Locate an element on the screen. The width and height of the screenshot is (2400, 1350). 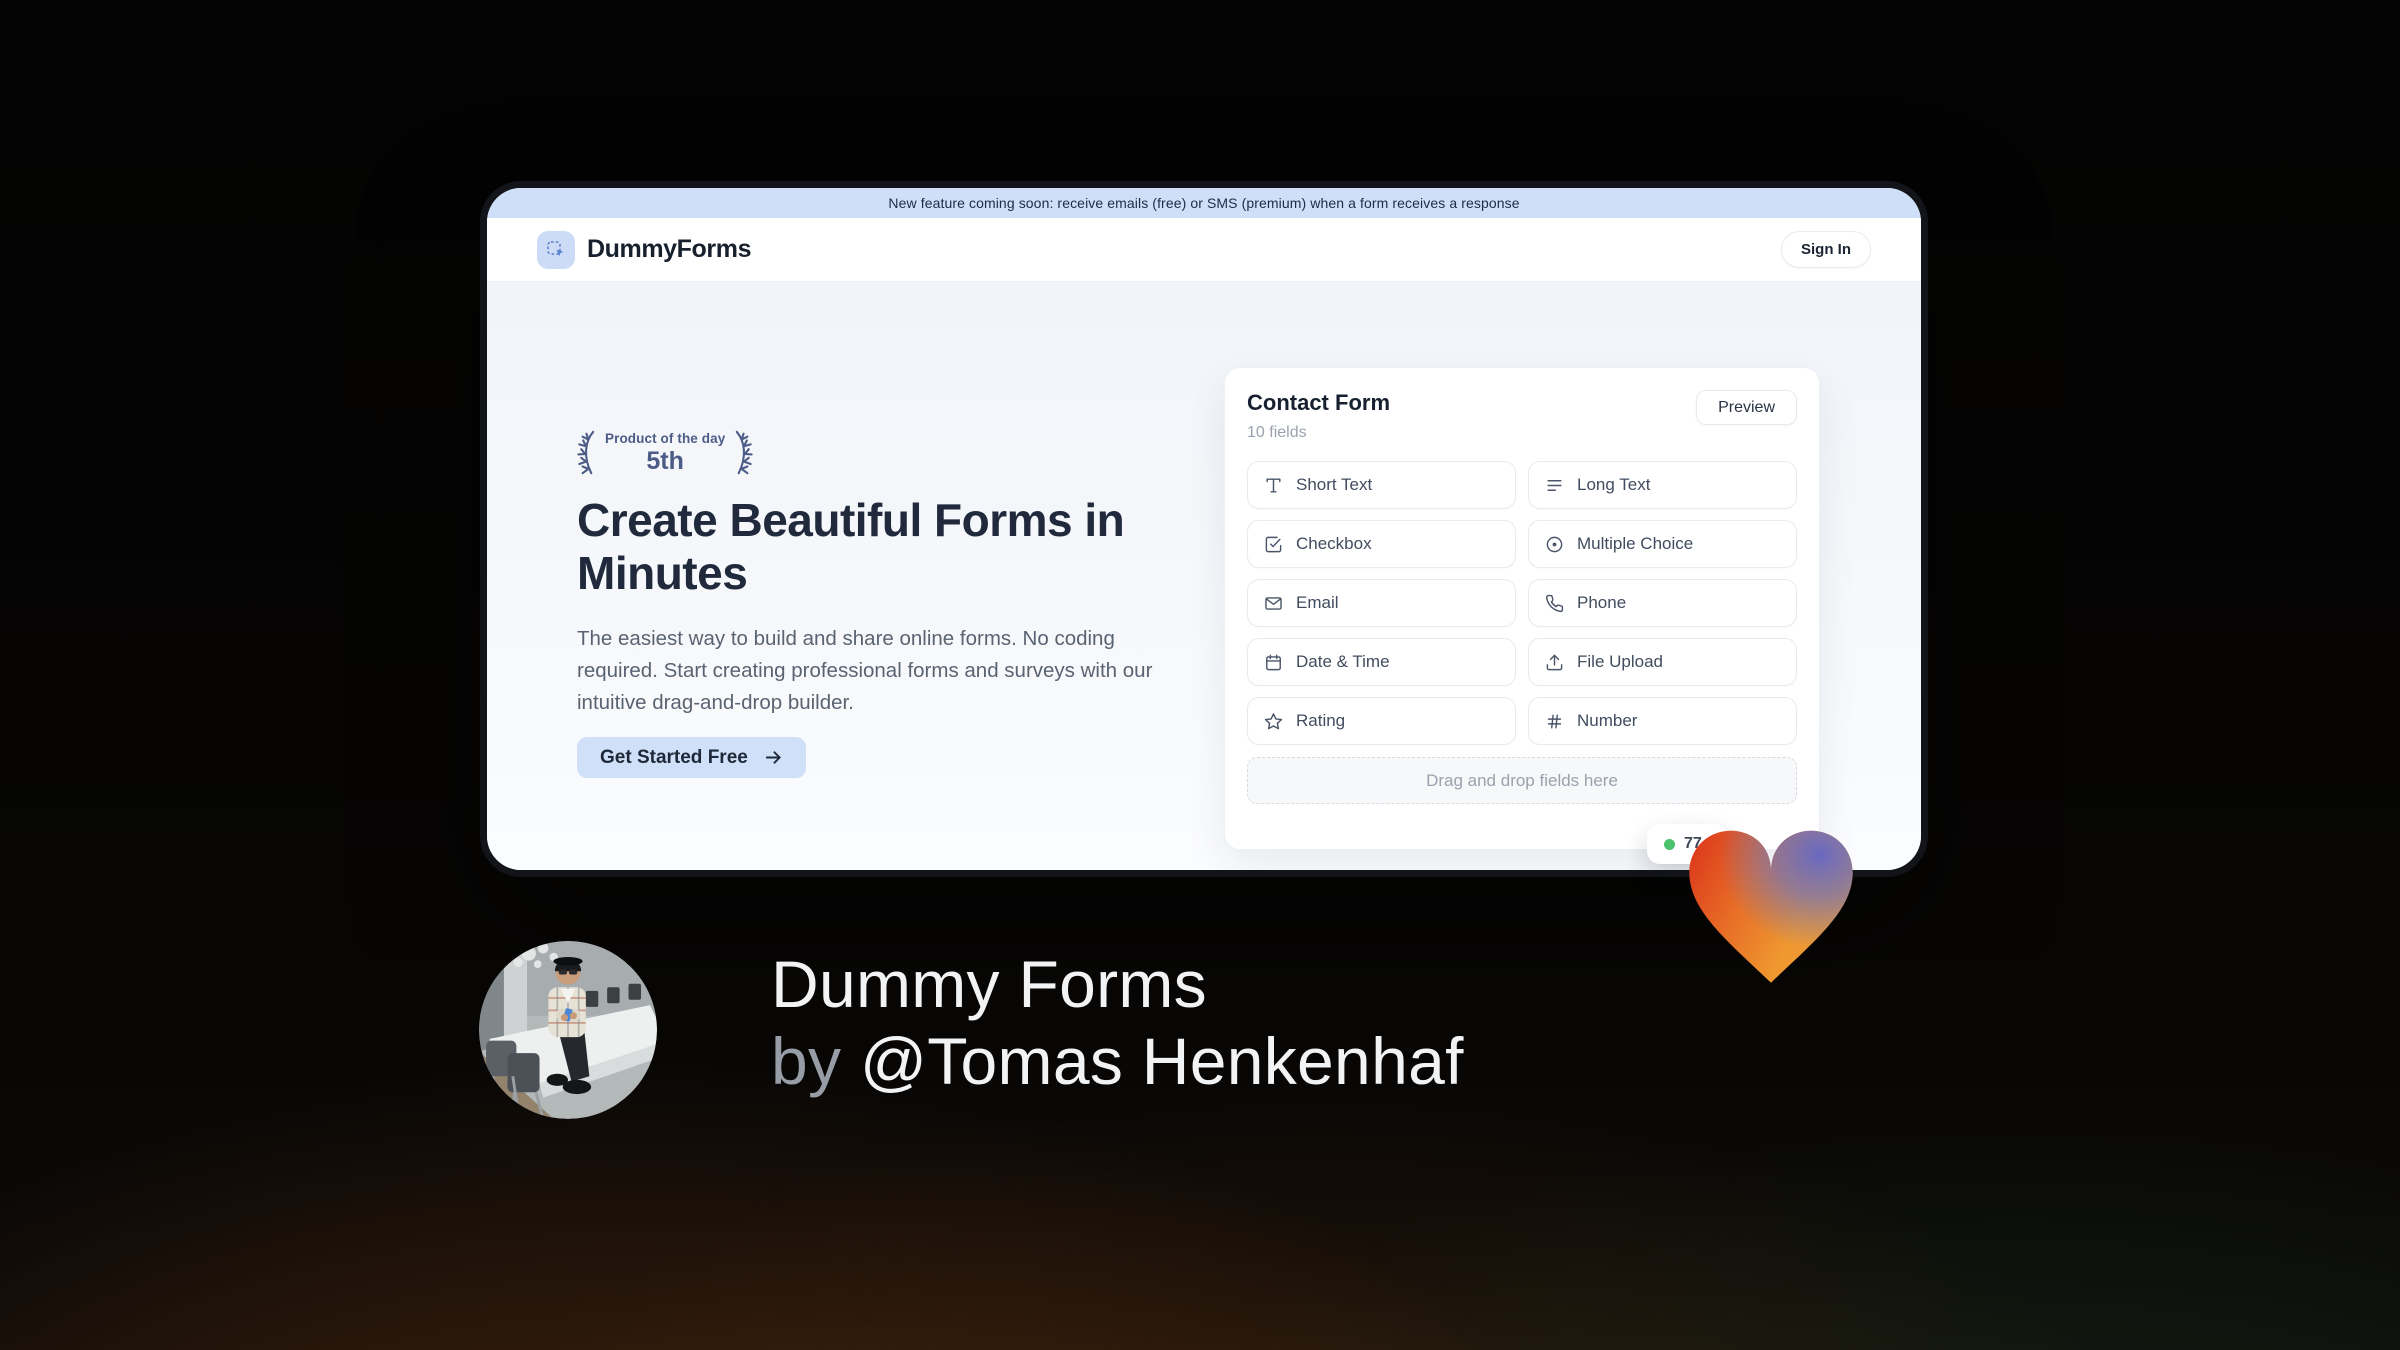
get-started-button: Get Started Free is located at coordinates (691, 757).